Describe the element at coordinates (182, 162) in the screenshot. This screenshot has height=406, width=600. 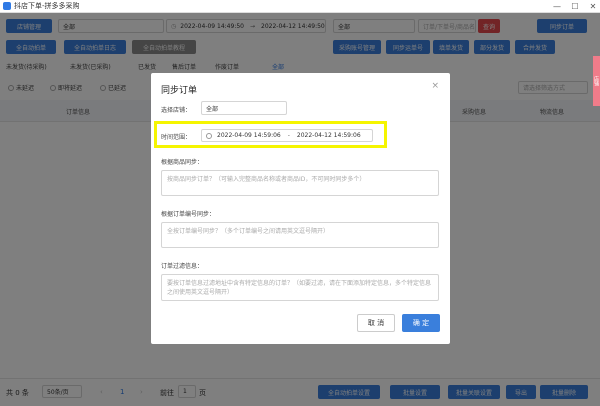
I see `product-sync-label: 根据商品同步：` at that location.